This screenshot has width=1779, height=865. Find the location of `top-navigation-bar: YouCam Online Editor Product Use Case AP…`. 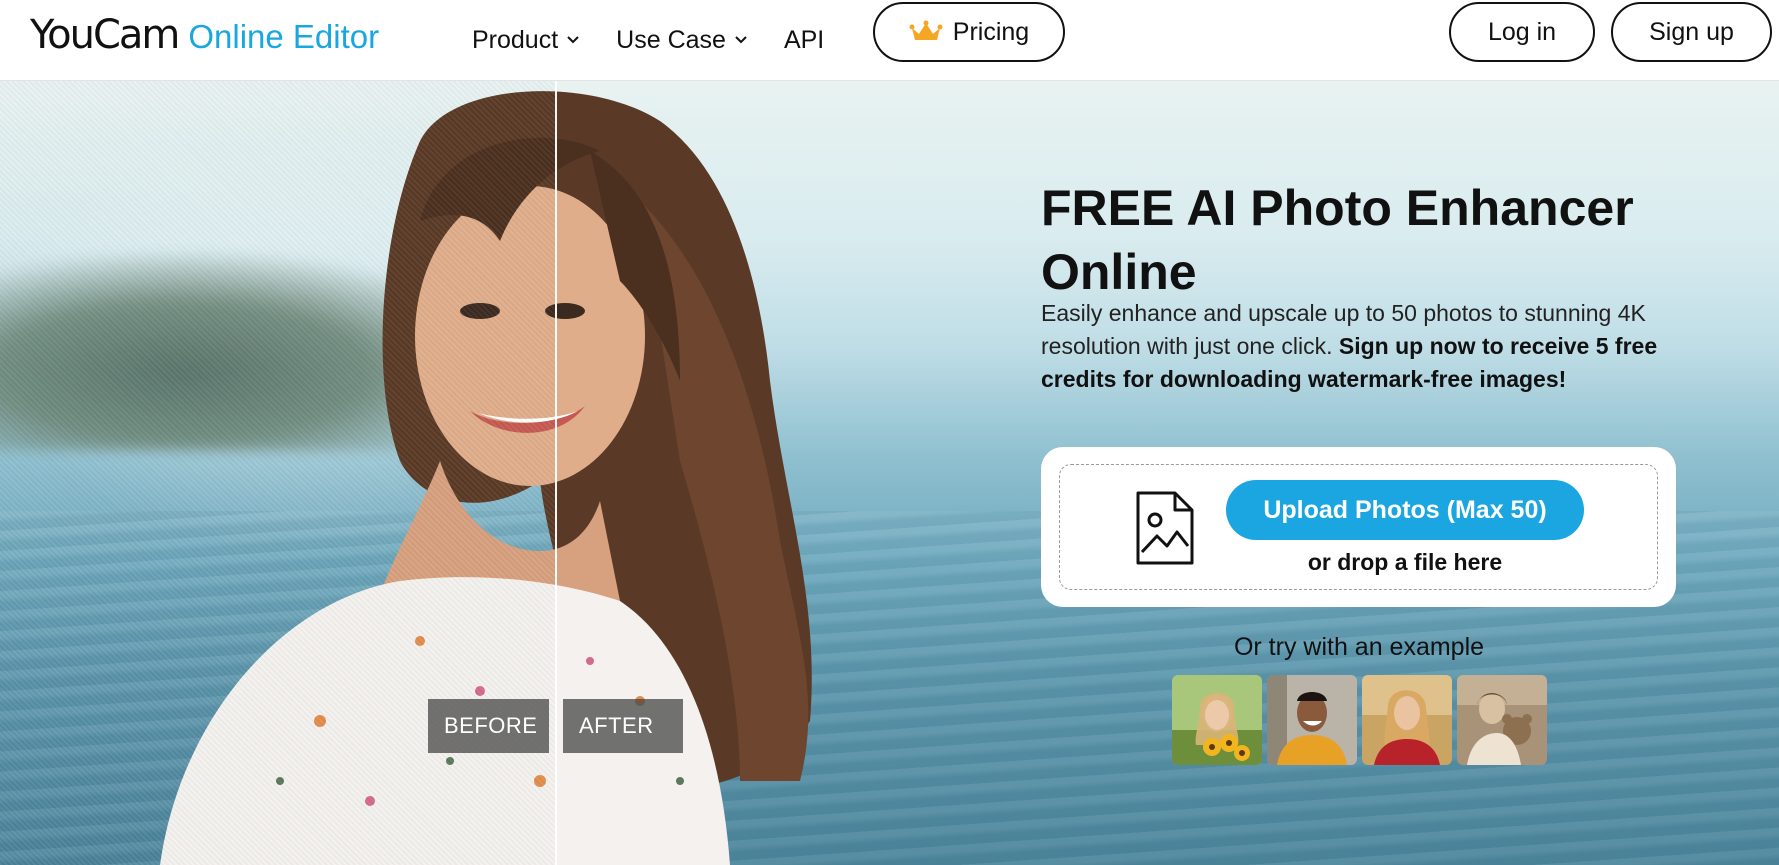

top-navigation-bar: YouCam Online Editor Product Use Case AP… is located at coordinates (889, 40).